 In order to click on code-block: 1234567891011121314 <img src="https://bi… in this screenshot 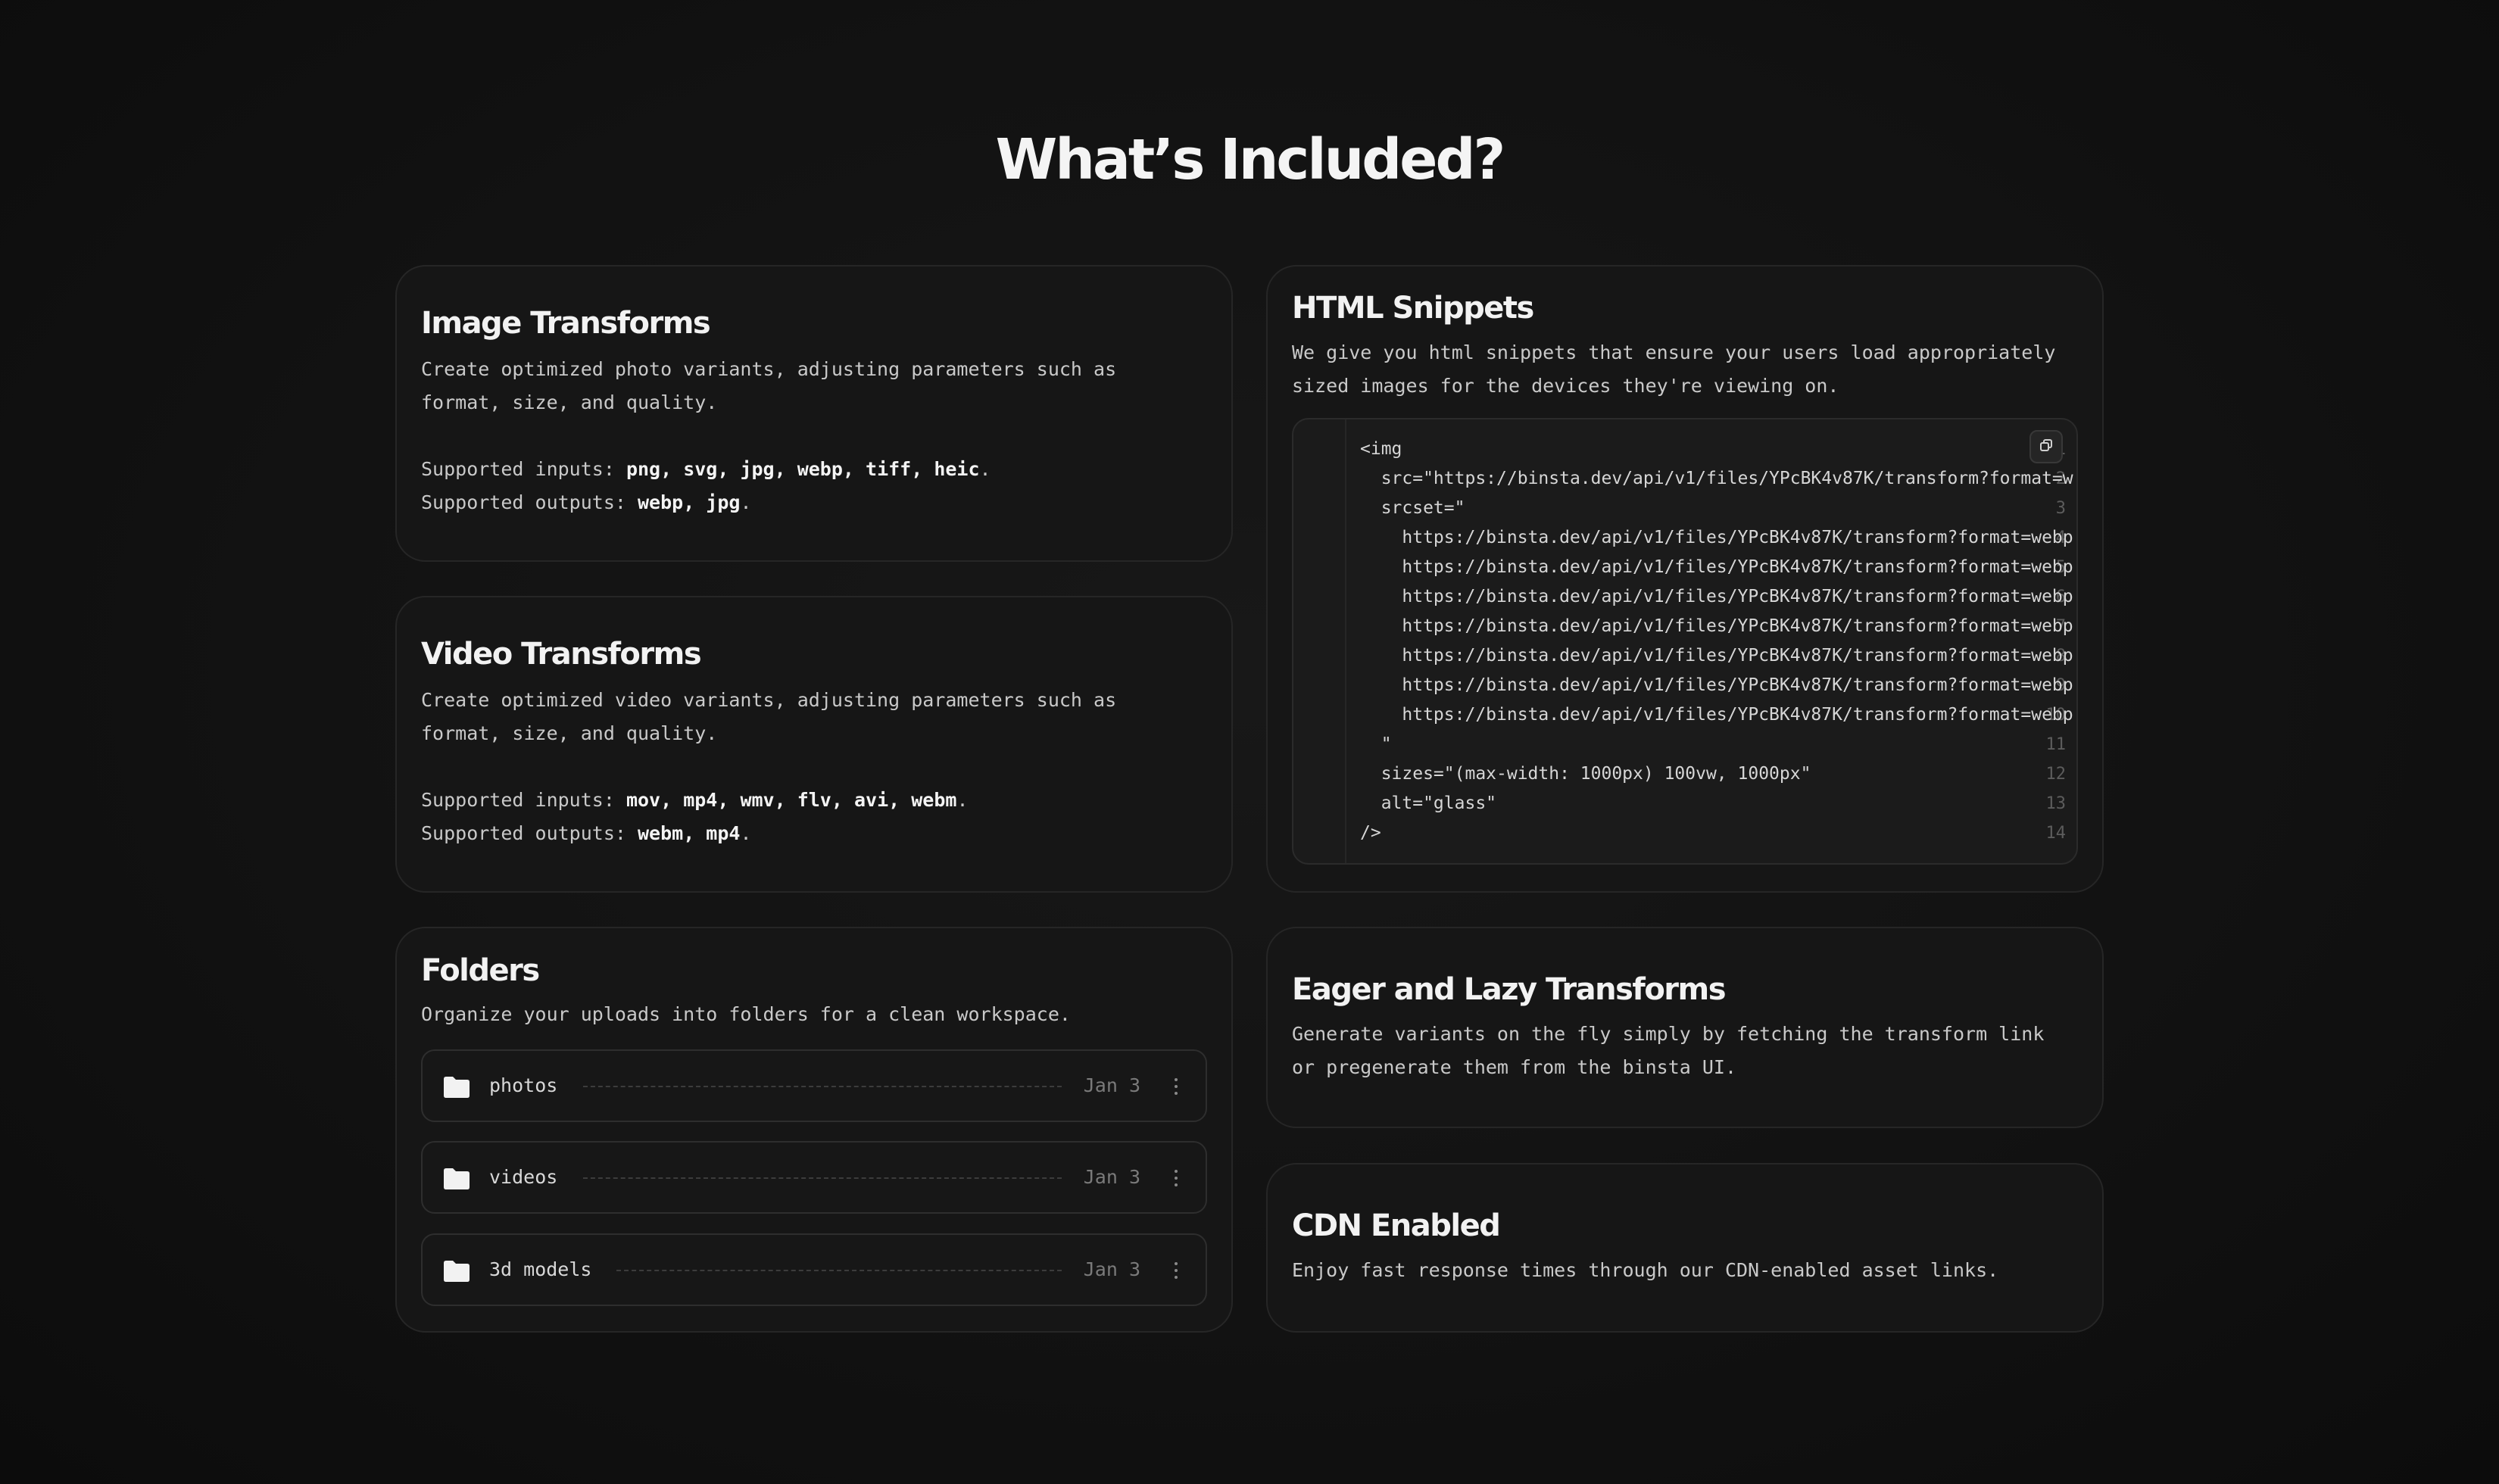, I will do `click(1685, 641)`.